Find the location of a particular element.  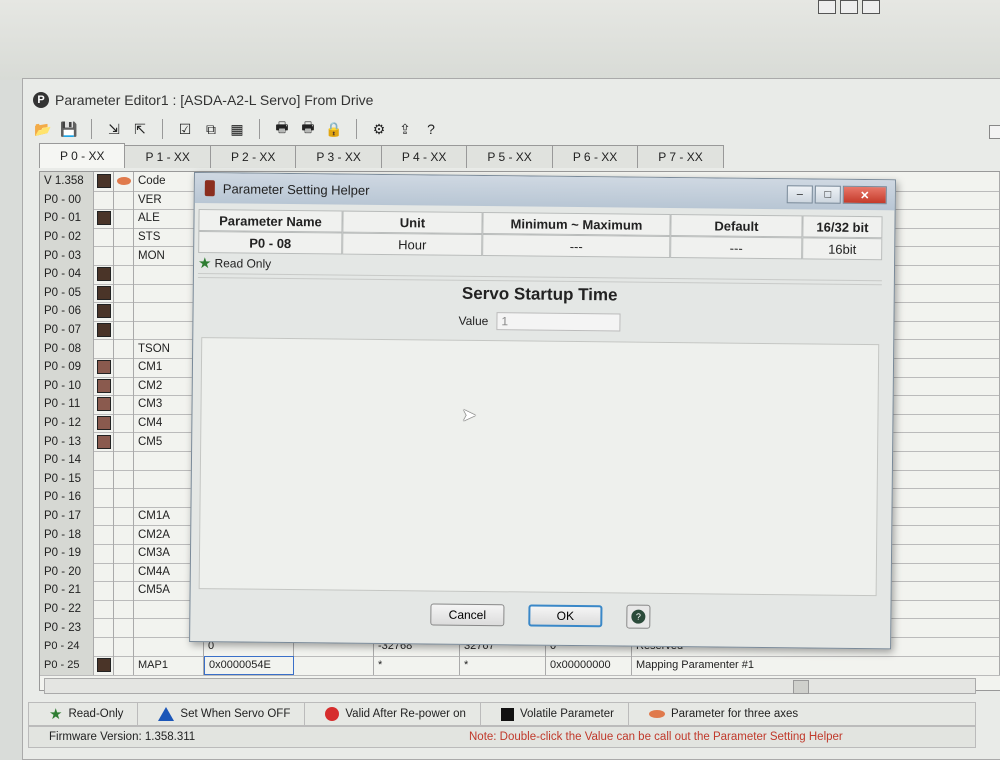

scroll-thumb is located at coordinates (801, 687).